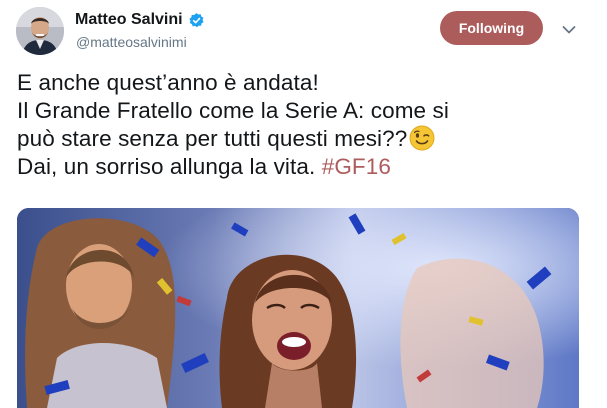  What do you see at coordinates (131, 42) in the screenshot?
I see `author-handle: @matteosalvinimi` at bounding box center [131, 42].